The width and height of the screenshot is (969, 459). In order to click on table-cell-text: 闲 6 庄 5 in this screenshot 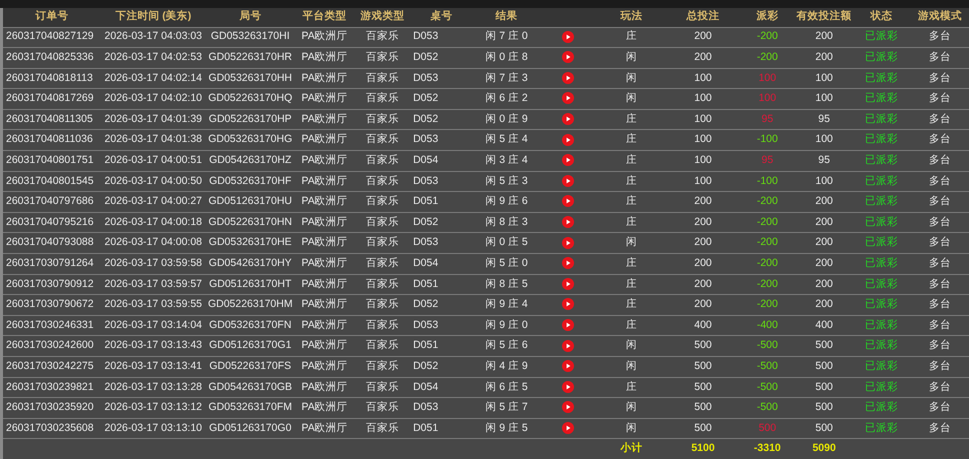, I will do `click(506, 387)`.